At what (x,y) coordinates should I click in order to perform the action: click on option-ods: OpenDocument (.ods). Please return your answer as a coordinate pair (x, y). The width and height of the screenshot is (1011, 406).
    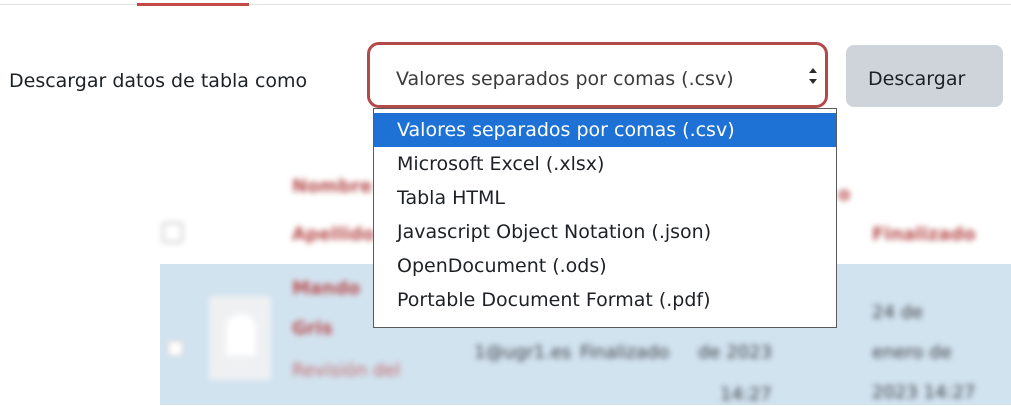
    Looking at the image, I should click on (605, 266).